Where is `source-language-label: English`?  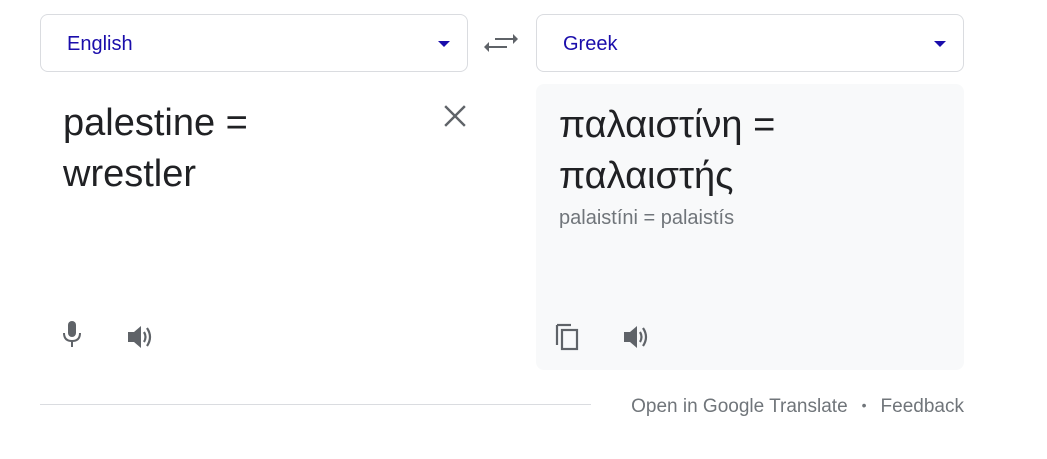 source-language-label: English is located at coordinates (100, 44).